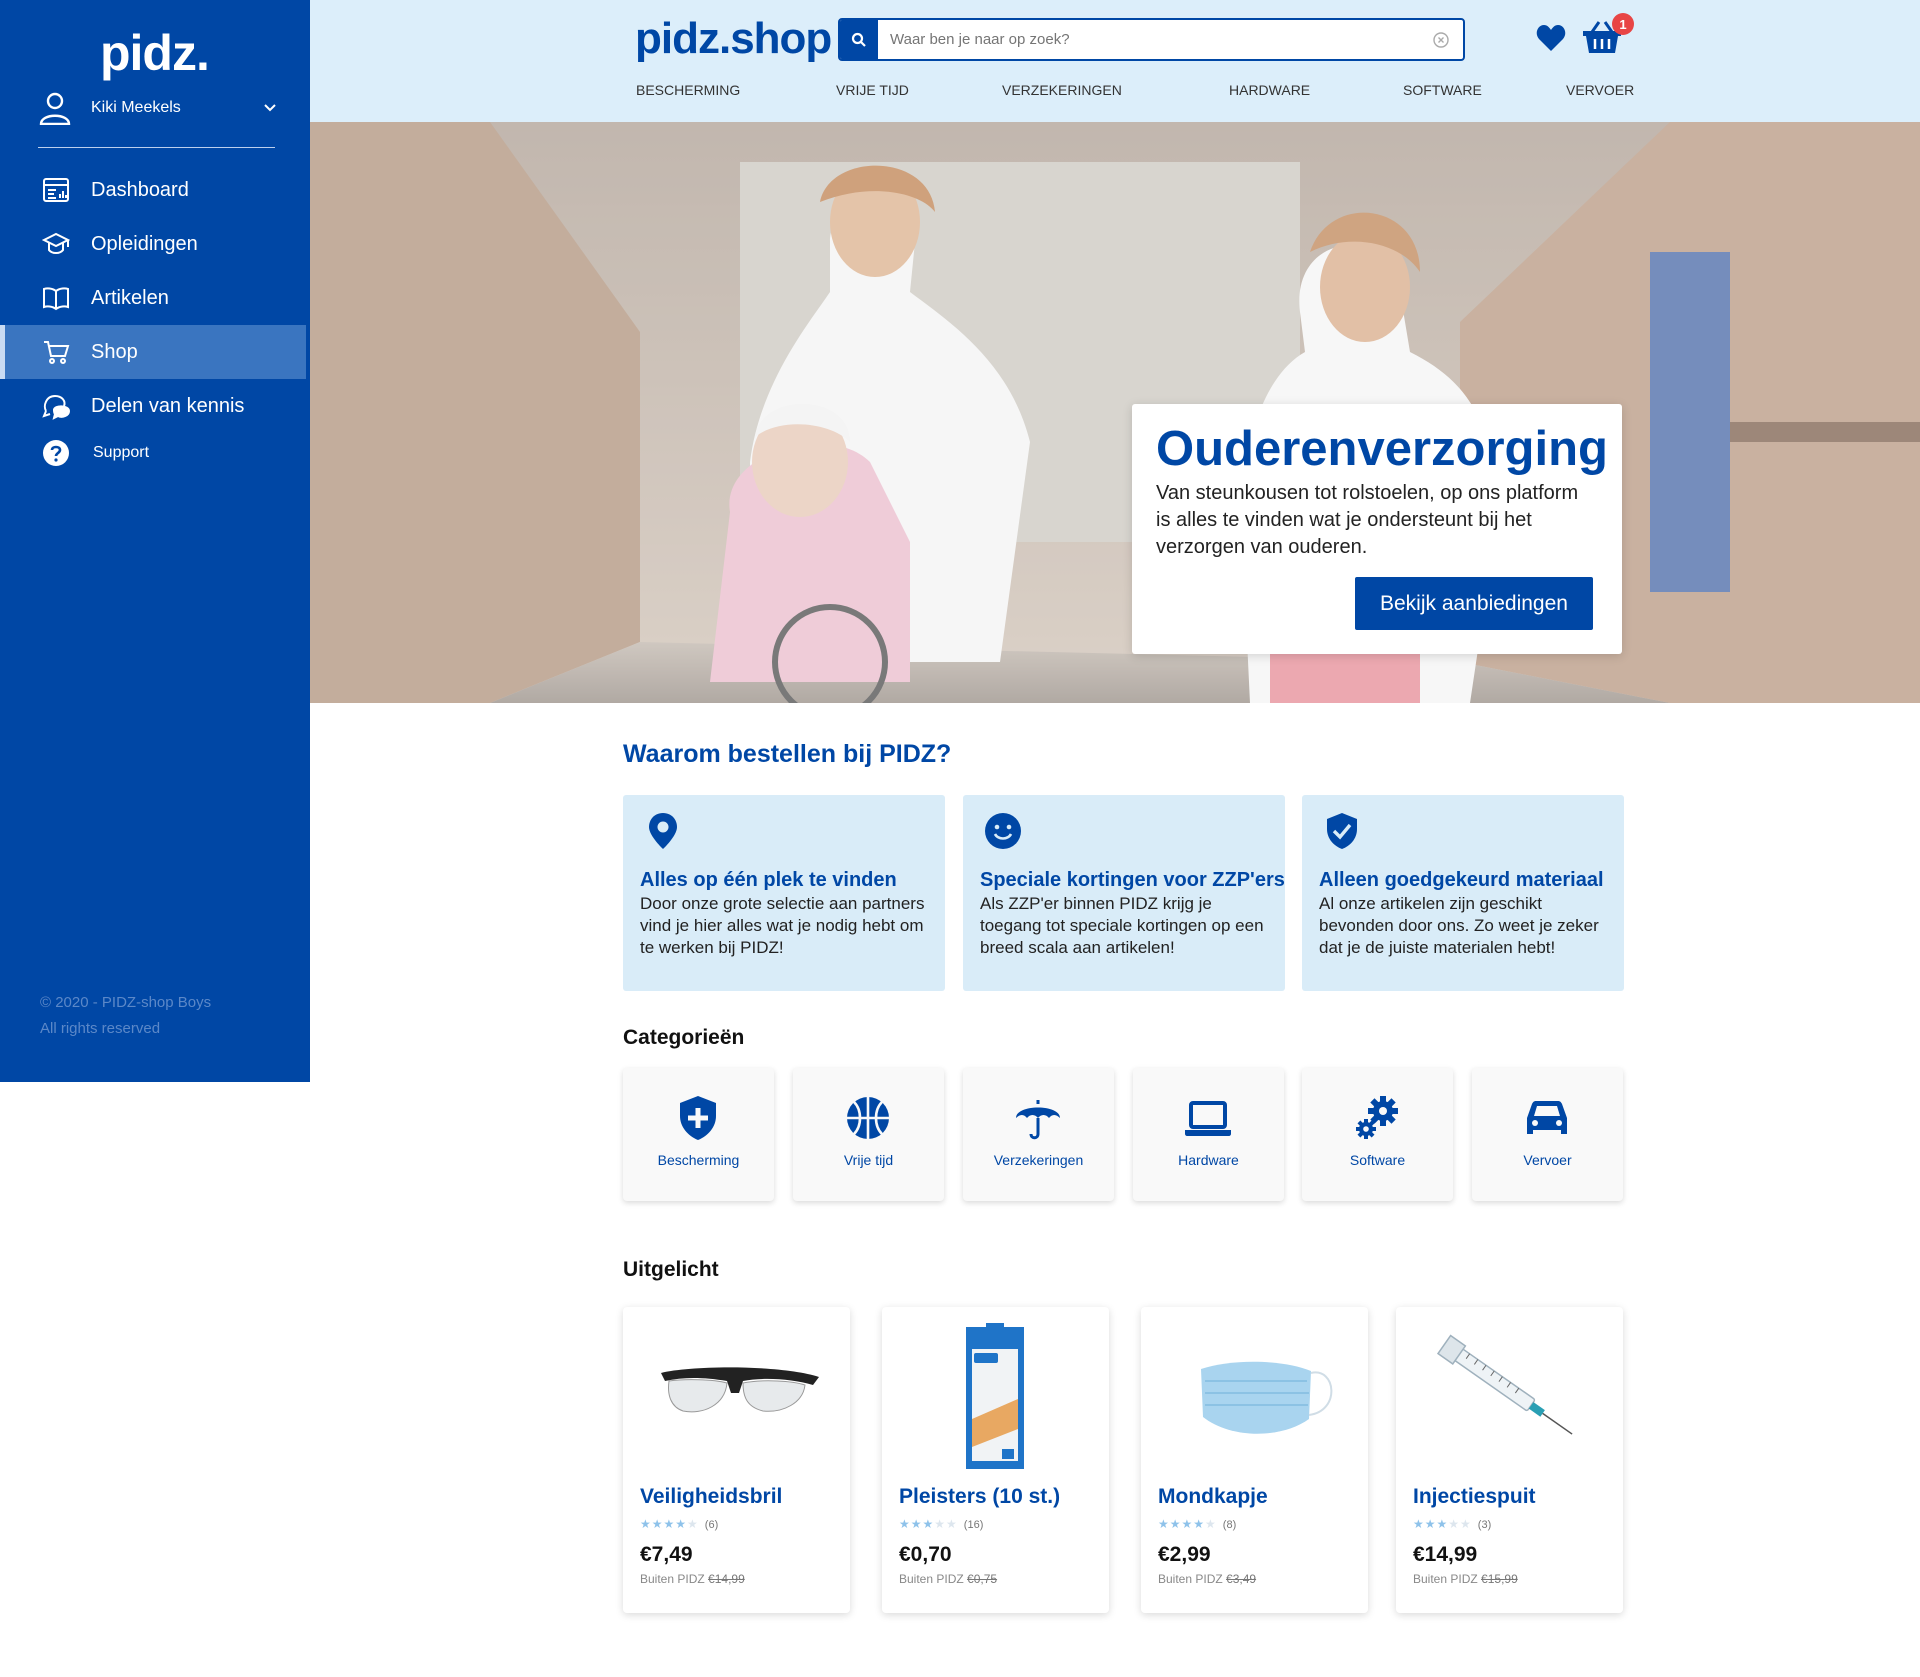 This screenshot has height=1677, width=1920. I want to click on search-bar, so click(1151, 39).